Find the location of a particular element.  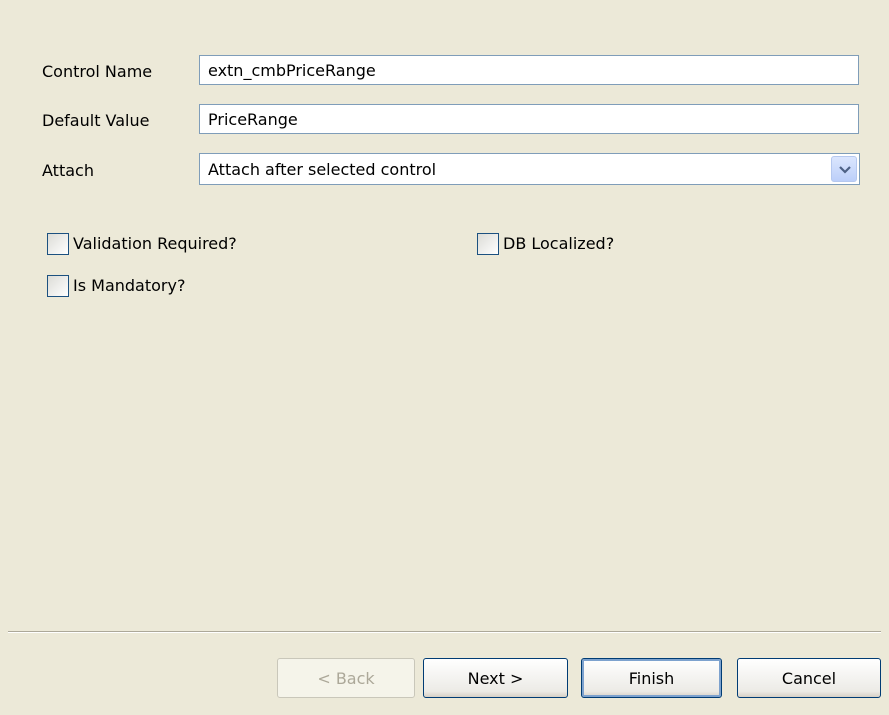

default-value-input is located at coordinates (529, 119).